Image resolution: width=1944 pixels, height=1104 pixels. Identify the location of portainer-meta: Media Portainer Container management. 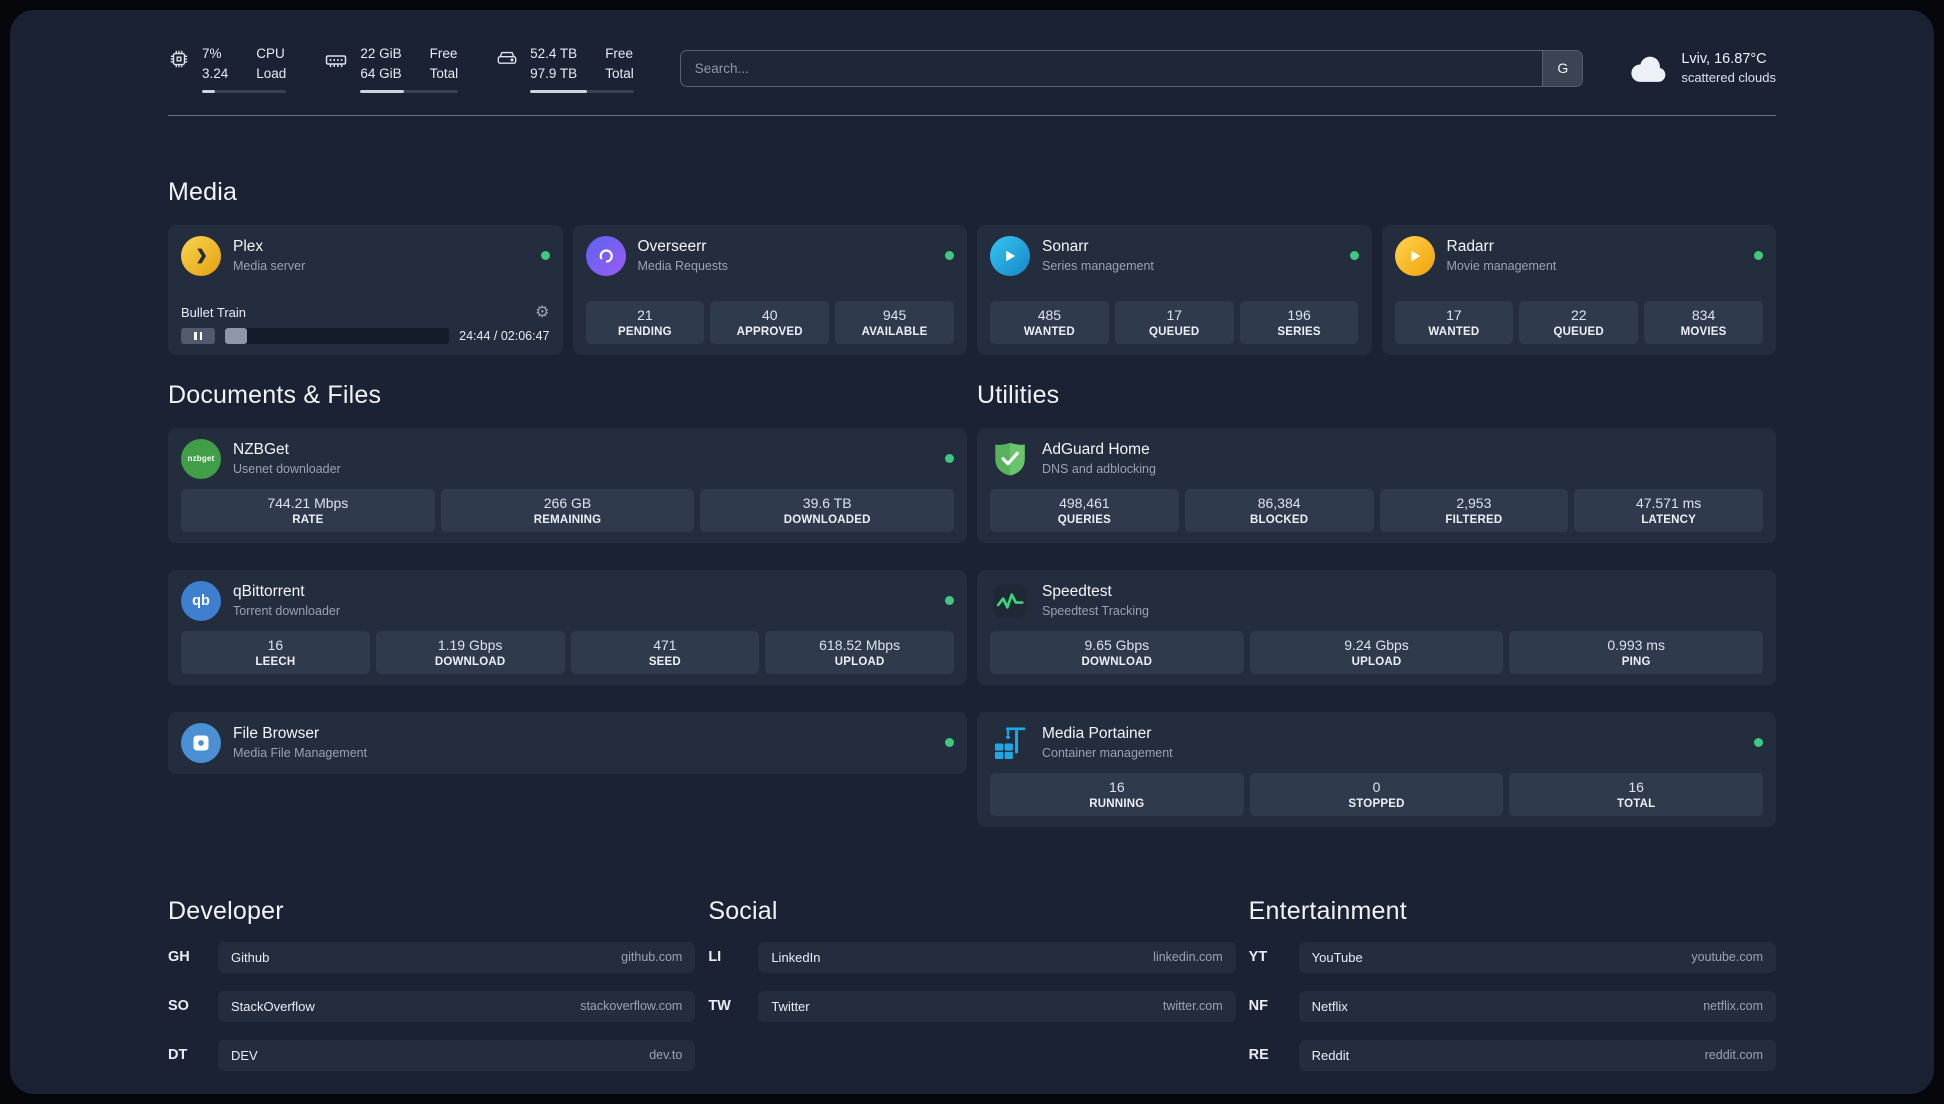
(1107, 742).